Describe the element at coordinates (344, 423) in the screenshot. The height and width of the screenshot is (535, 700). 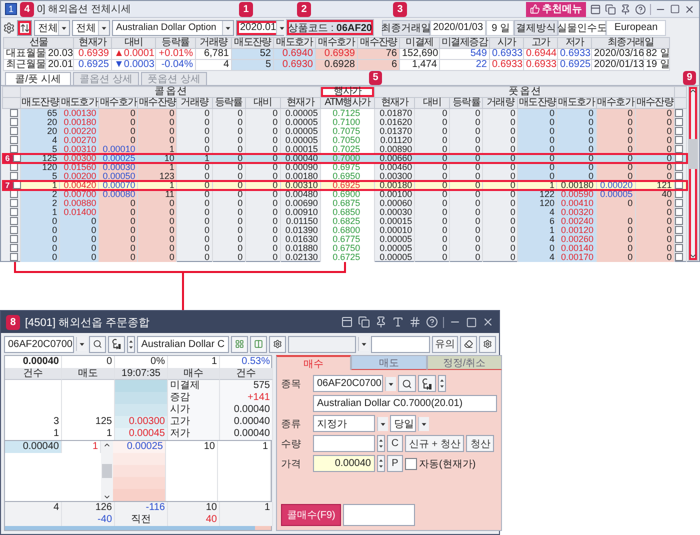
I see `order-type-select: 지정가` at that location.